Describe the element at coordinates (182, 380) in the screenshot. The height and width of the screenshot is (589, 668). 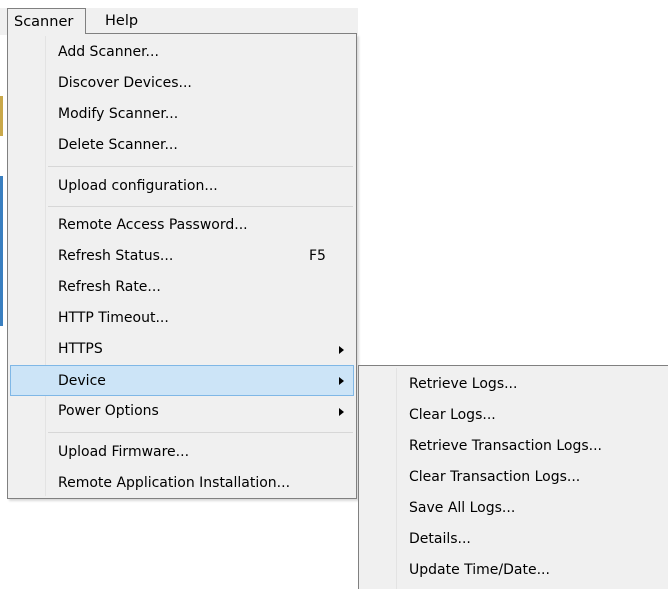
I see `menu-item-device: Device` at that location.